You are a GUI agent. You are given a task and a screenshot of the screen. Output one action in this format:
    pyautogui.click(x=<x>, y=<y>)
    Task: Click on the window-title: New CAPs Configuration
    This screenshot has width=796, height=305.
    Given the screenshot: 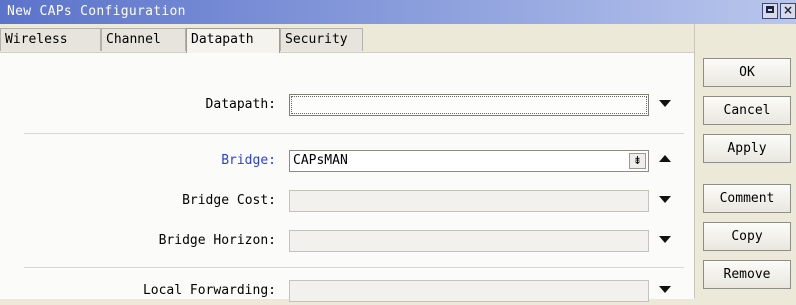 What is the action you would take?
    pyautogui.click(x=96, y=11)
    